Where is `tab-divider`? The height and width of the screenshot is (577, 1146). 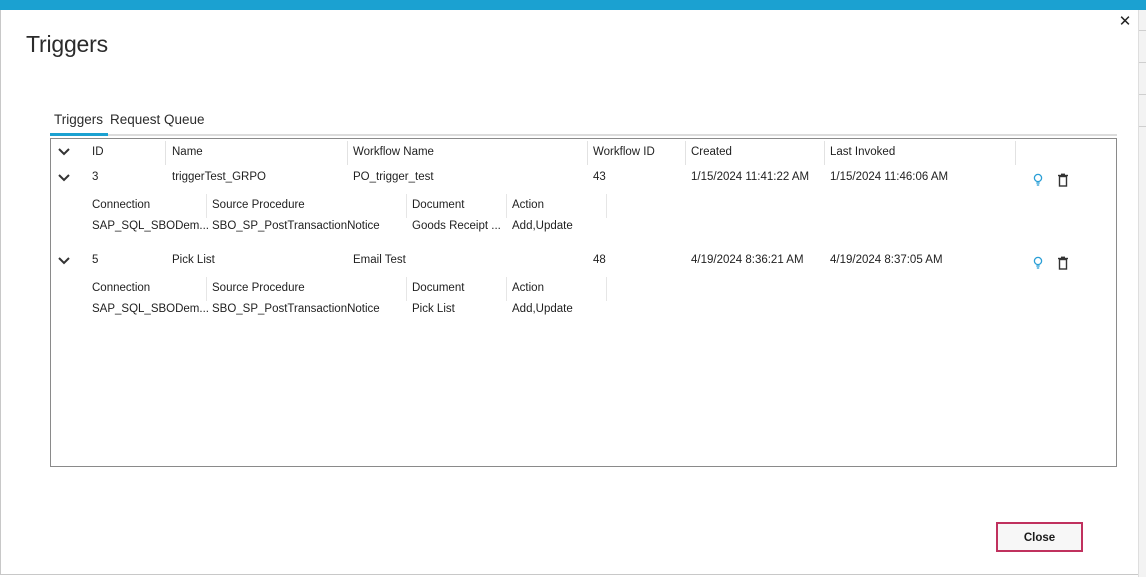
tab-divider is located at coordinates (612, 135).